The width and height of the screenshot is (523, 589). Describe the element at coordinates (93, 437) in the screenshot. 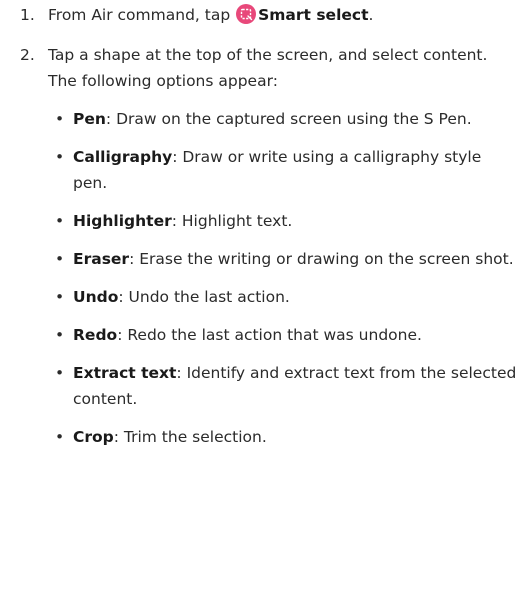

I see `option-term: Crop` at that location.